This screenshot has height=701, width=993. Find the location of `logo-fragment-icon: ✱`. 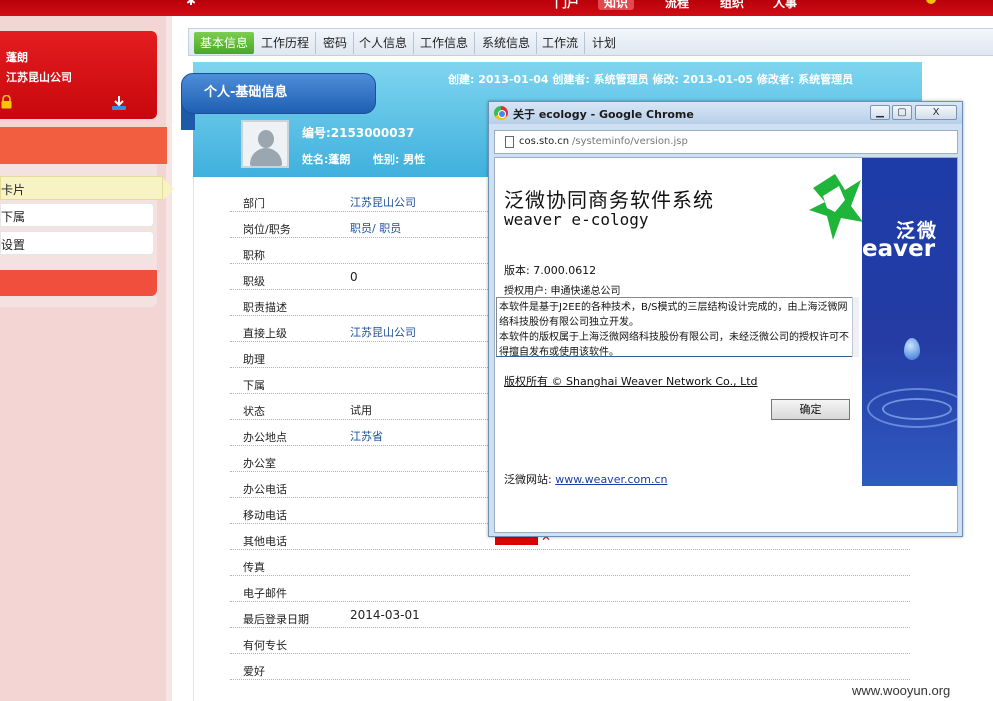

logo-fragment-icon: ✱ is located at coordinates (191, 4).